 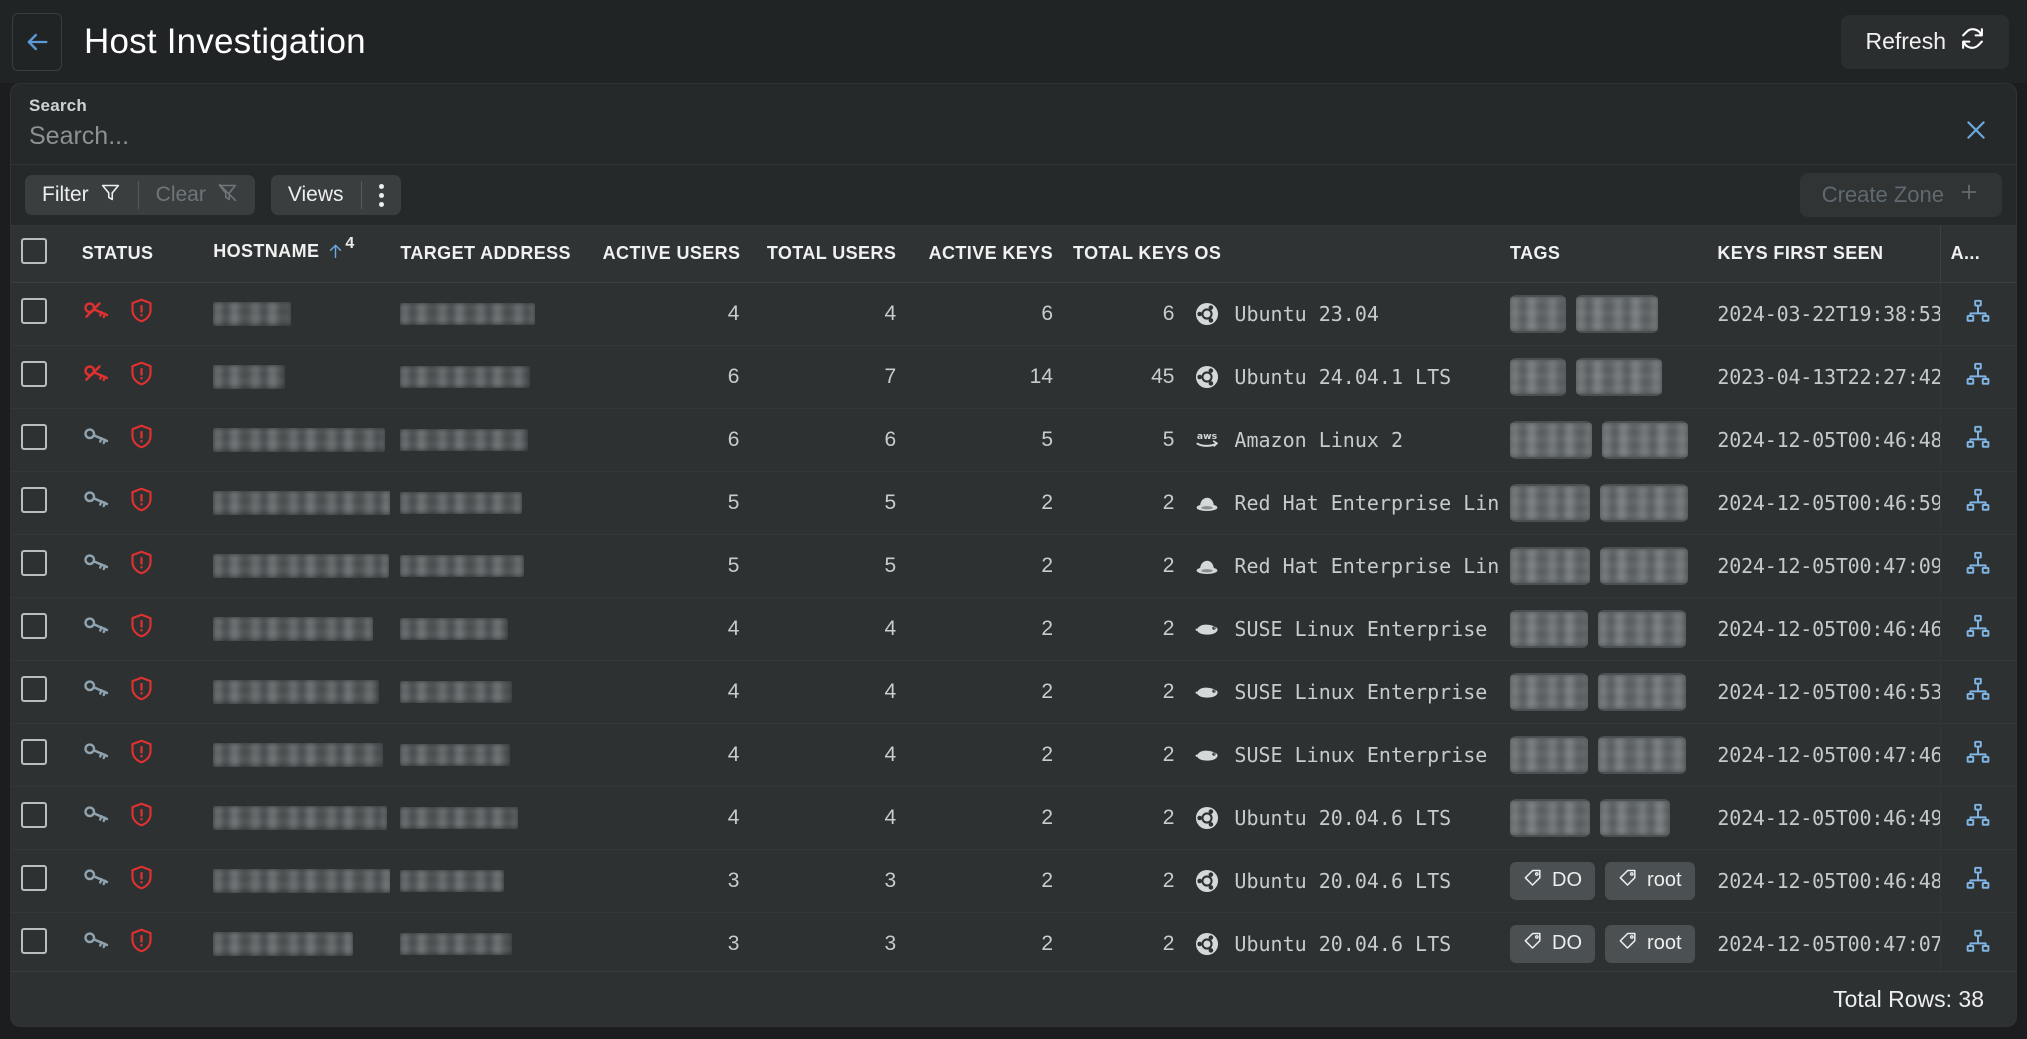 I want to click on clear-filter-button: Clear, so click(x=197, y=195).